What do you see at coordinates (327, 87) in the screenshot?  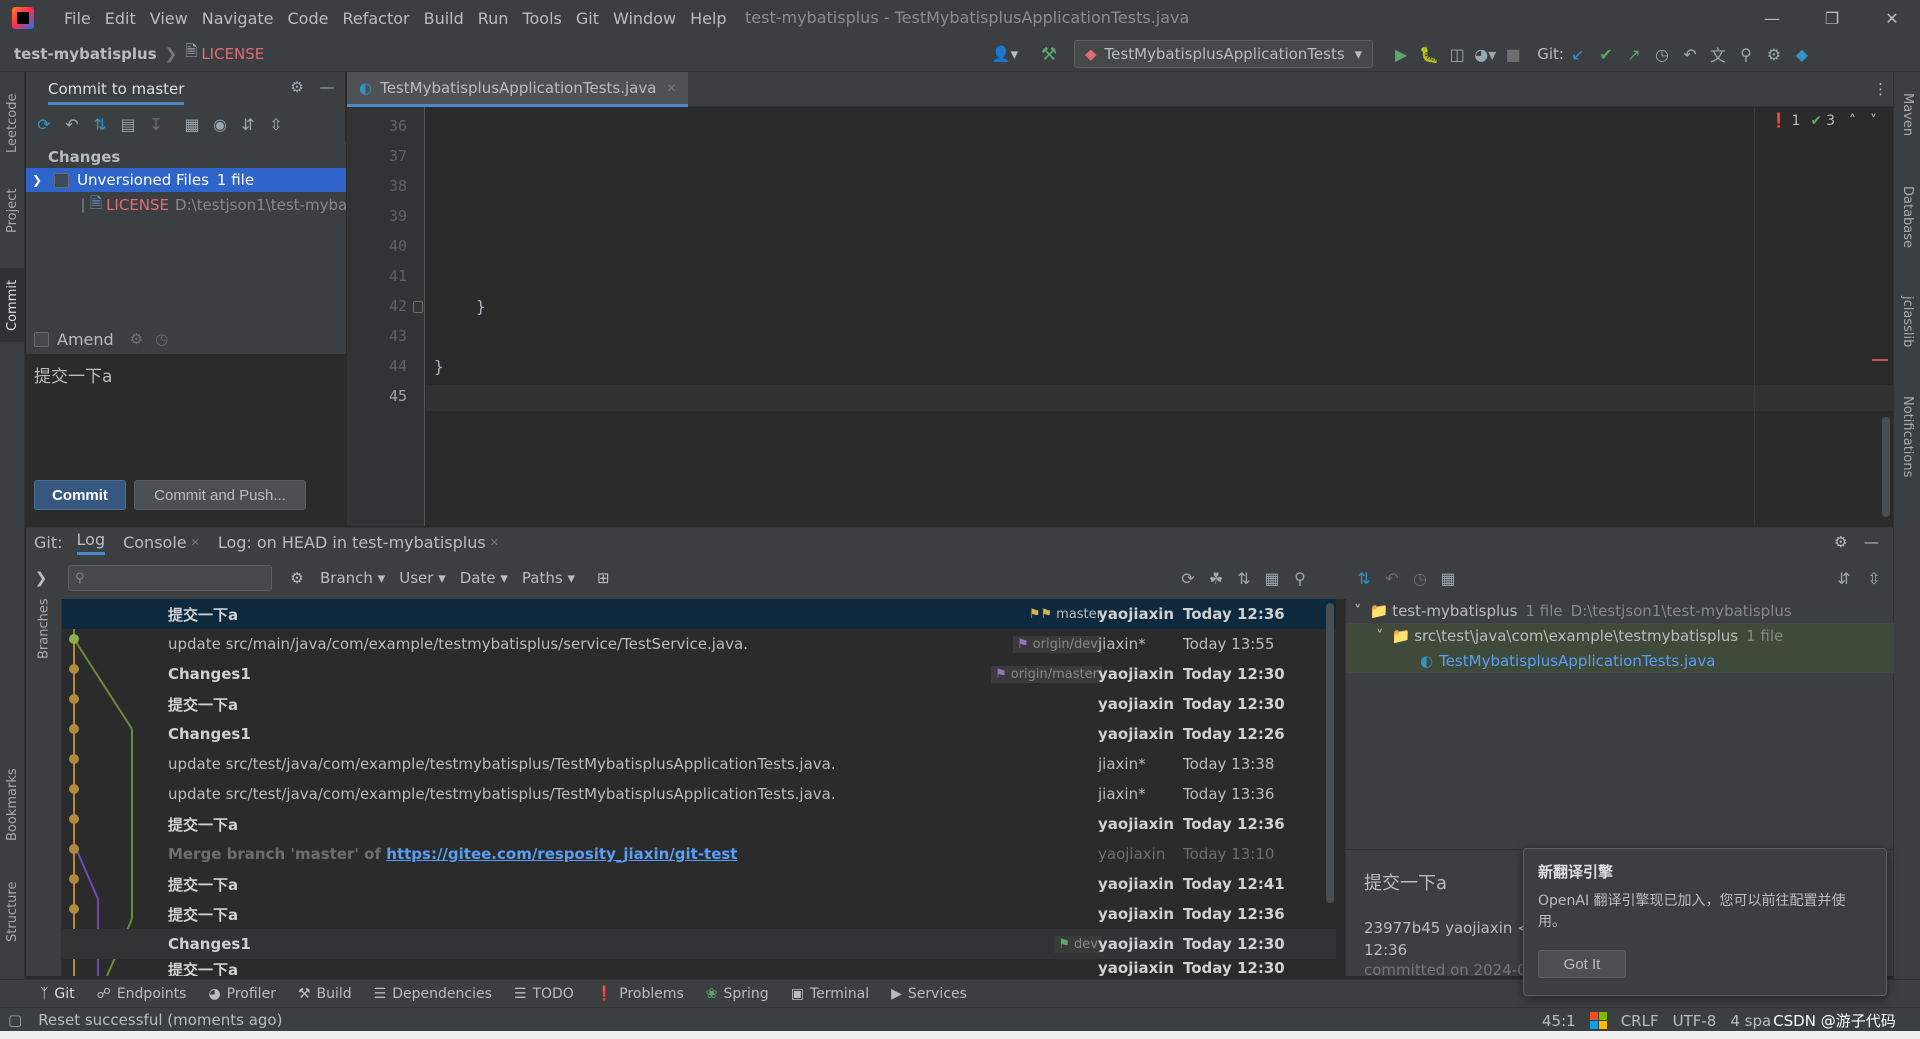 I see `hide-panel-icon: —` at bounding box center [327, 87].